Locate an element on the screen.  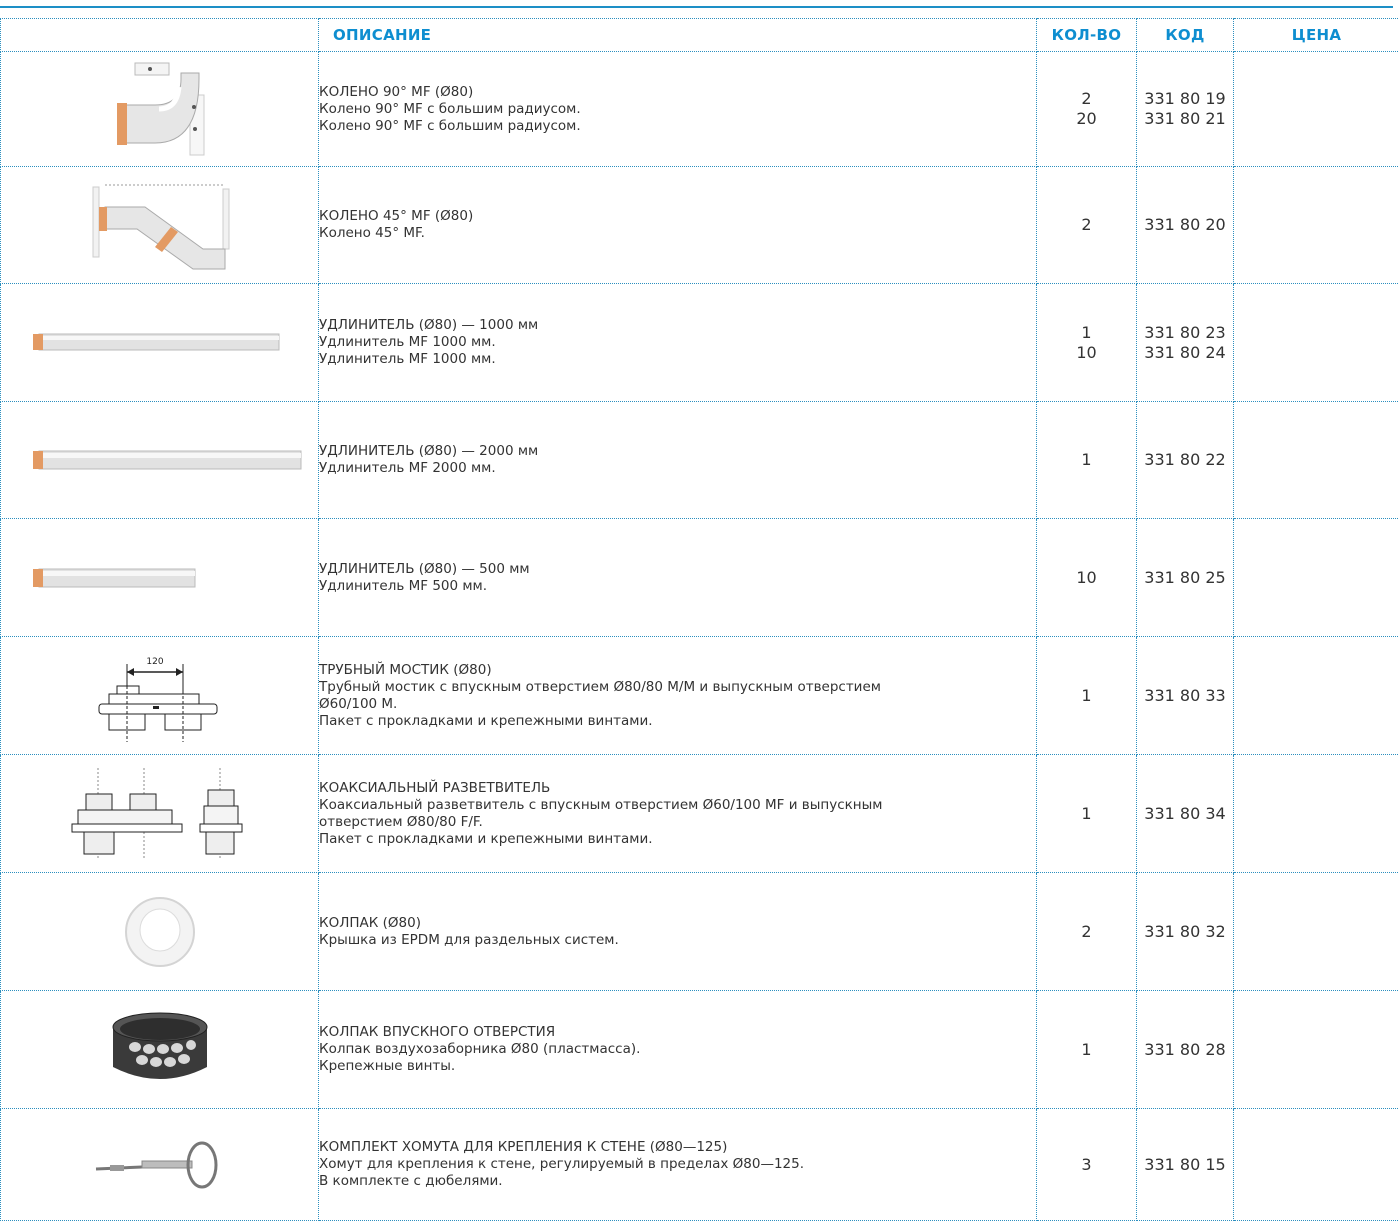
product-title: УДЛИНИТЕЛЬ (Ø80) — 500 мм is located at coordinates (677, 569).